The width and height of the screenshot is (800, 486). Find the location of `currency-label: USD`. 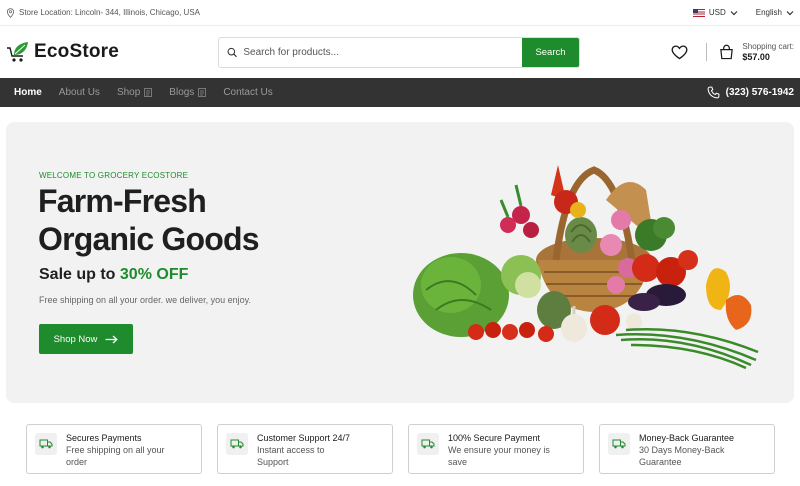

currency-label: USD is located at coordinates (717, 12).